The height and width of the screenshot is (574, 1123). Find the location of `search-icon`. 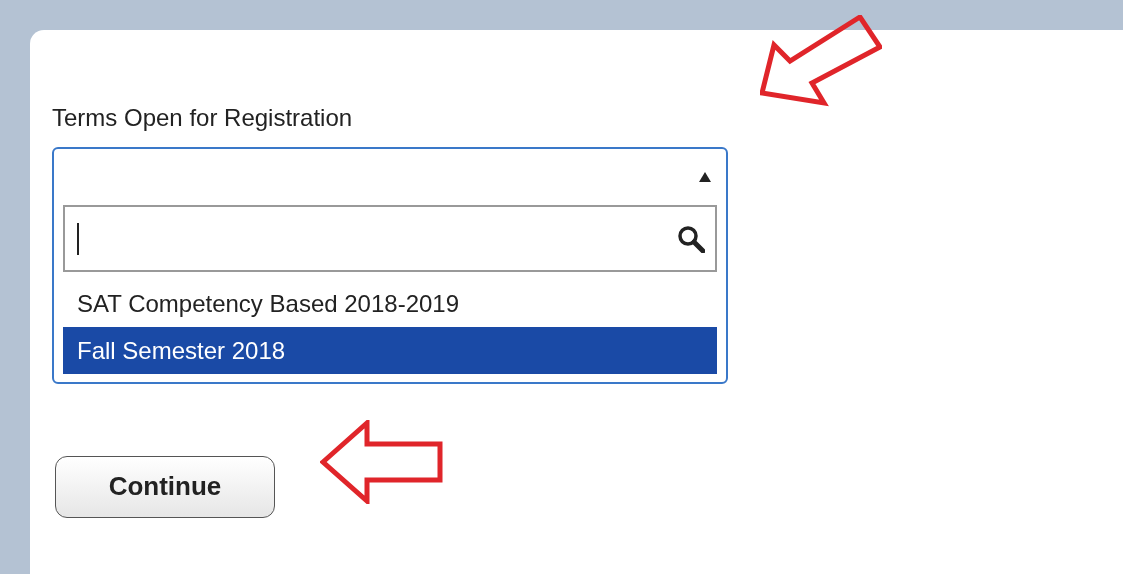

search-icon is located at coordinates (691, 238).